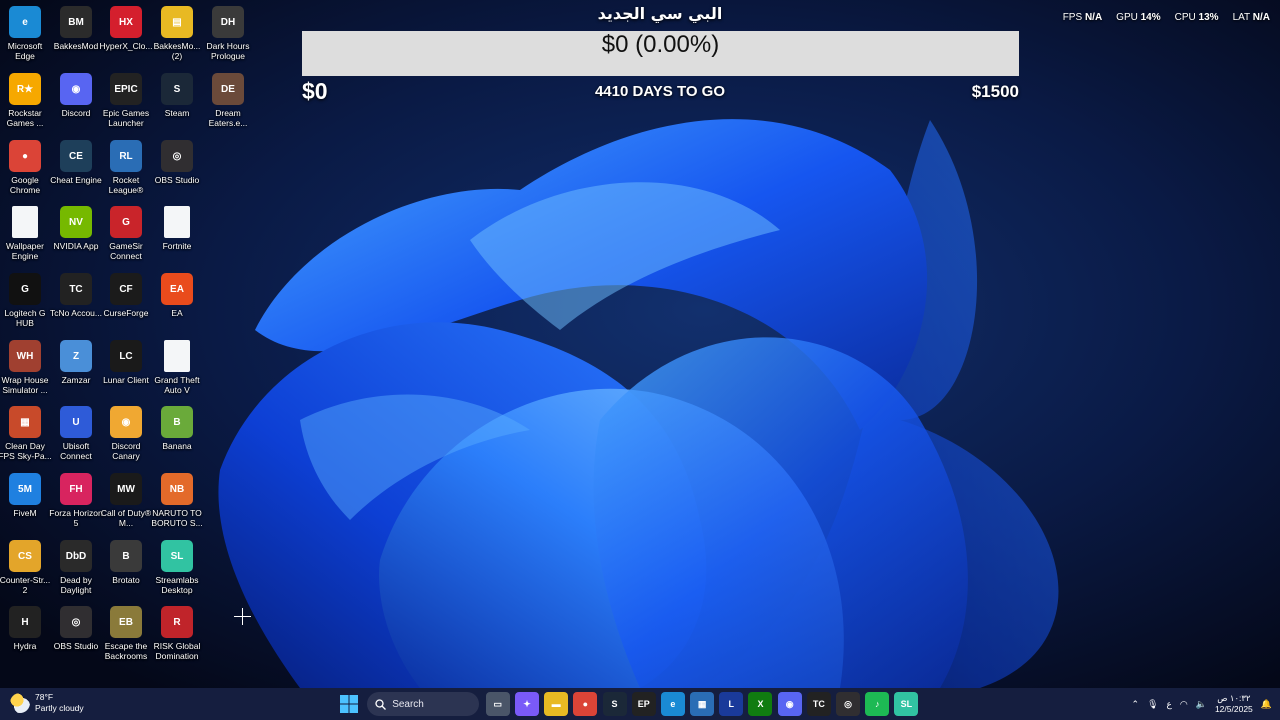  What do you see at coordinates (126, 185) in the screenshot?
I see `desktop-icon-label: Rocket League®` at bounding box center [126, 185].